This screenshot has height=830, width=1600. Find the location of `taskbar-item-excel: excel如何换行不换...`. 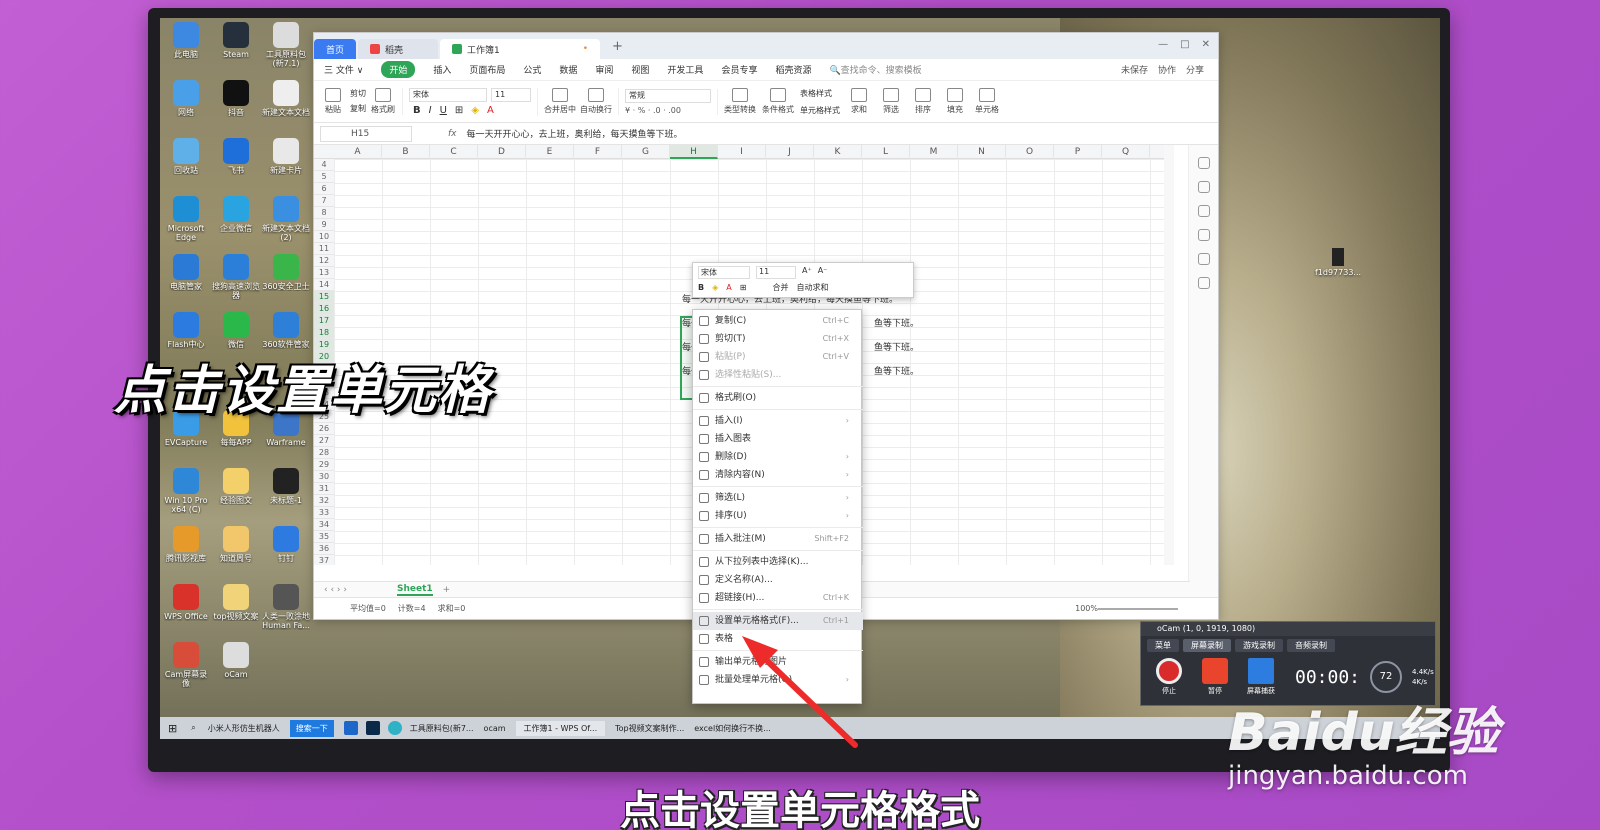

taskbar-item-excel: excel如何换行不换... is located at coordinates (732, 728).